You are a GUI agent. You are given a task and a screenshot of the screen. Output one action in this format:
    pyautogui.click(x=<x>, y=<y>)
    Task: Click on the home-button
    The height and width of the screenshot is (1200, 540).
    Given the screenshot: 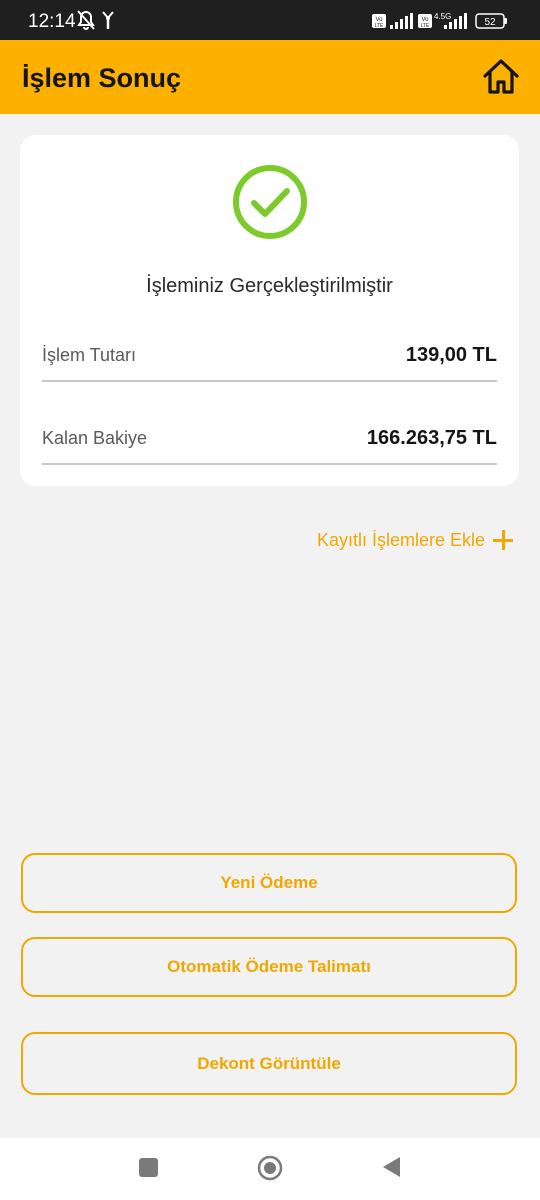 What is the action you would take?
    pyautogui.click(x=501, y=77)
    